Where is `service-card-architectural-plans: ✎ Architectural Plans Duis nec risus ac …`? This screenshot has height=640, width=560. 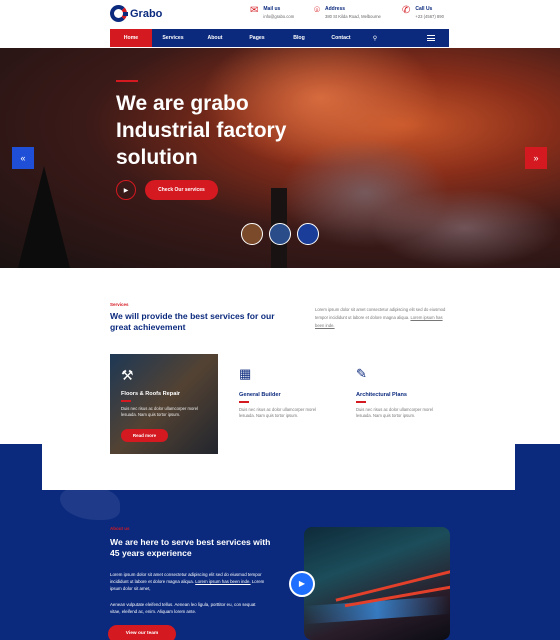 service-card-architectural-plans: ✎ Architectural Plans Duis nec risus ac … is located at coordinates (406, 392).